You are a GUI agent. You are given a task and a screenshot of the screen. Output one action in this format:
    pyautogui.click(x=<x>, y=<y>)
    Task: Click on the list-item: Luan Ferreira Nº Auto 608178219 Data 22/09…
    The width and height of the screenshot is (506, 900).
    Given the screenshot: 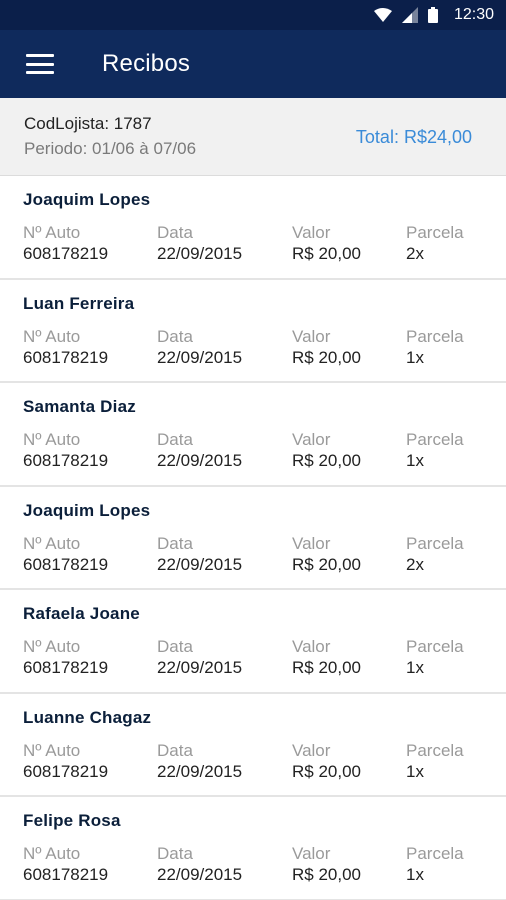 What is the action you would take?
    pyautogui.click(x=253, y=331)
    